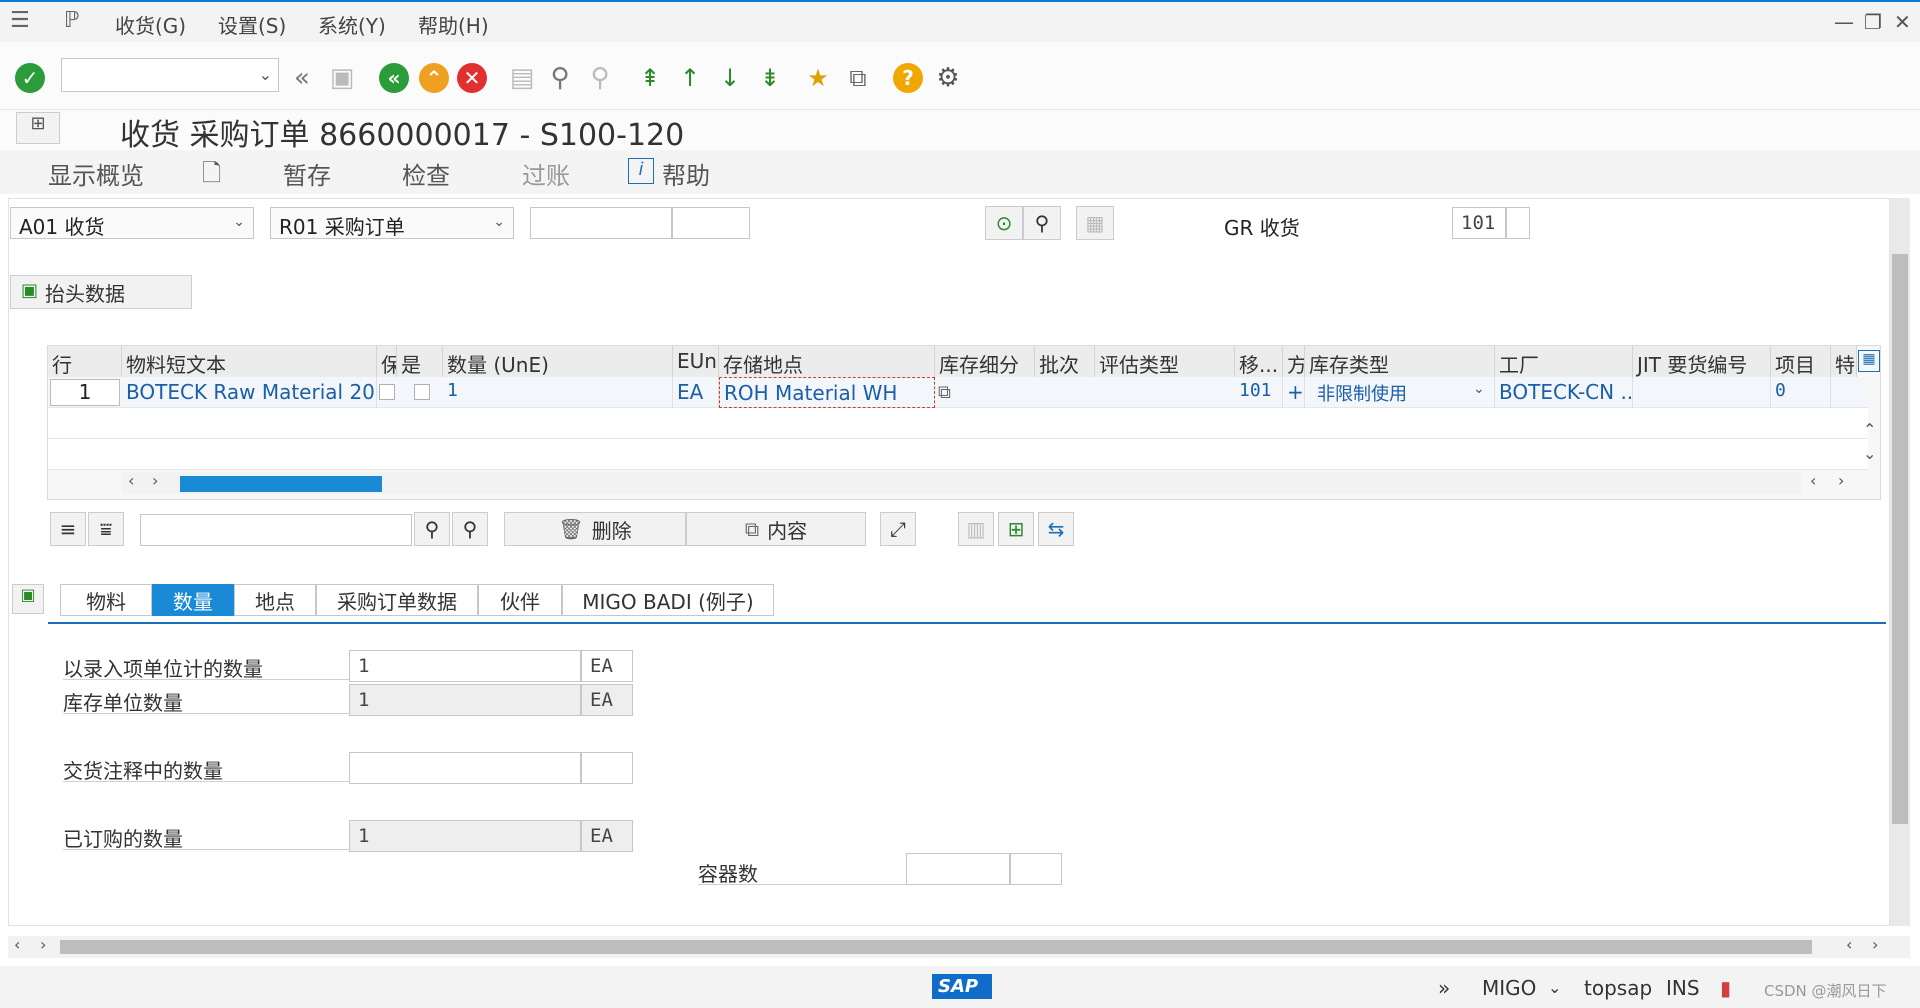 Image resolution: width=1920 pixels, height=1008 pixels. What do you see at coordinates (776, 529) in the screenshot?
I see `content-button: ⧉ 内容` at bounding box center [776, 529].